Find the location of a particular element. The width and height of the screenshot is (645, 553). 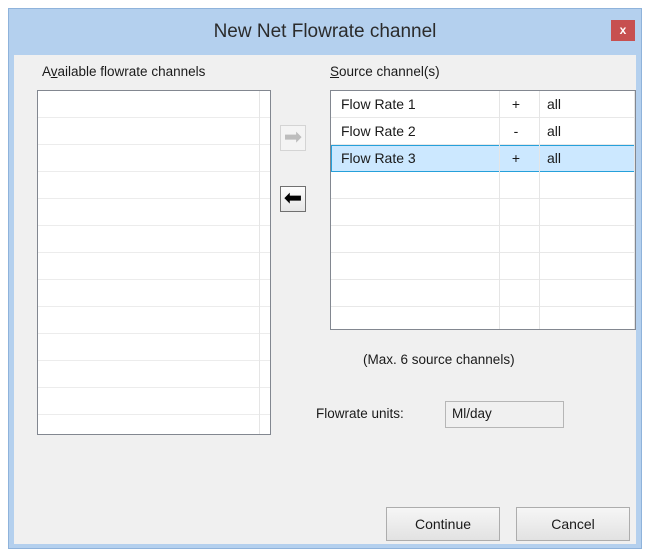

title-bar: New Net Flowrate channel x is located at coordinates (325, 31).